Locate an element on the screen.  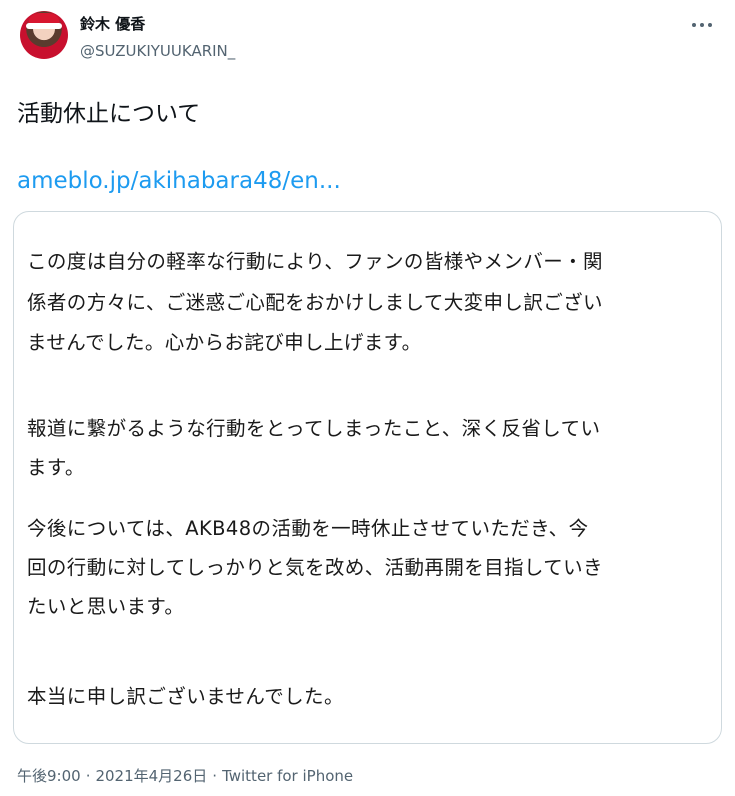
avatar is located at coordinates (44, 35).